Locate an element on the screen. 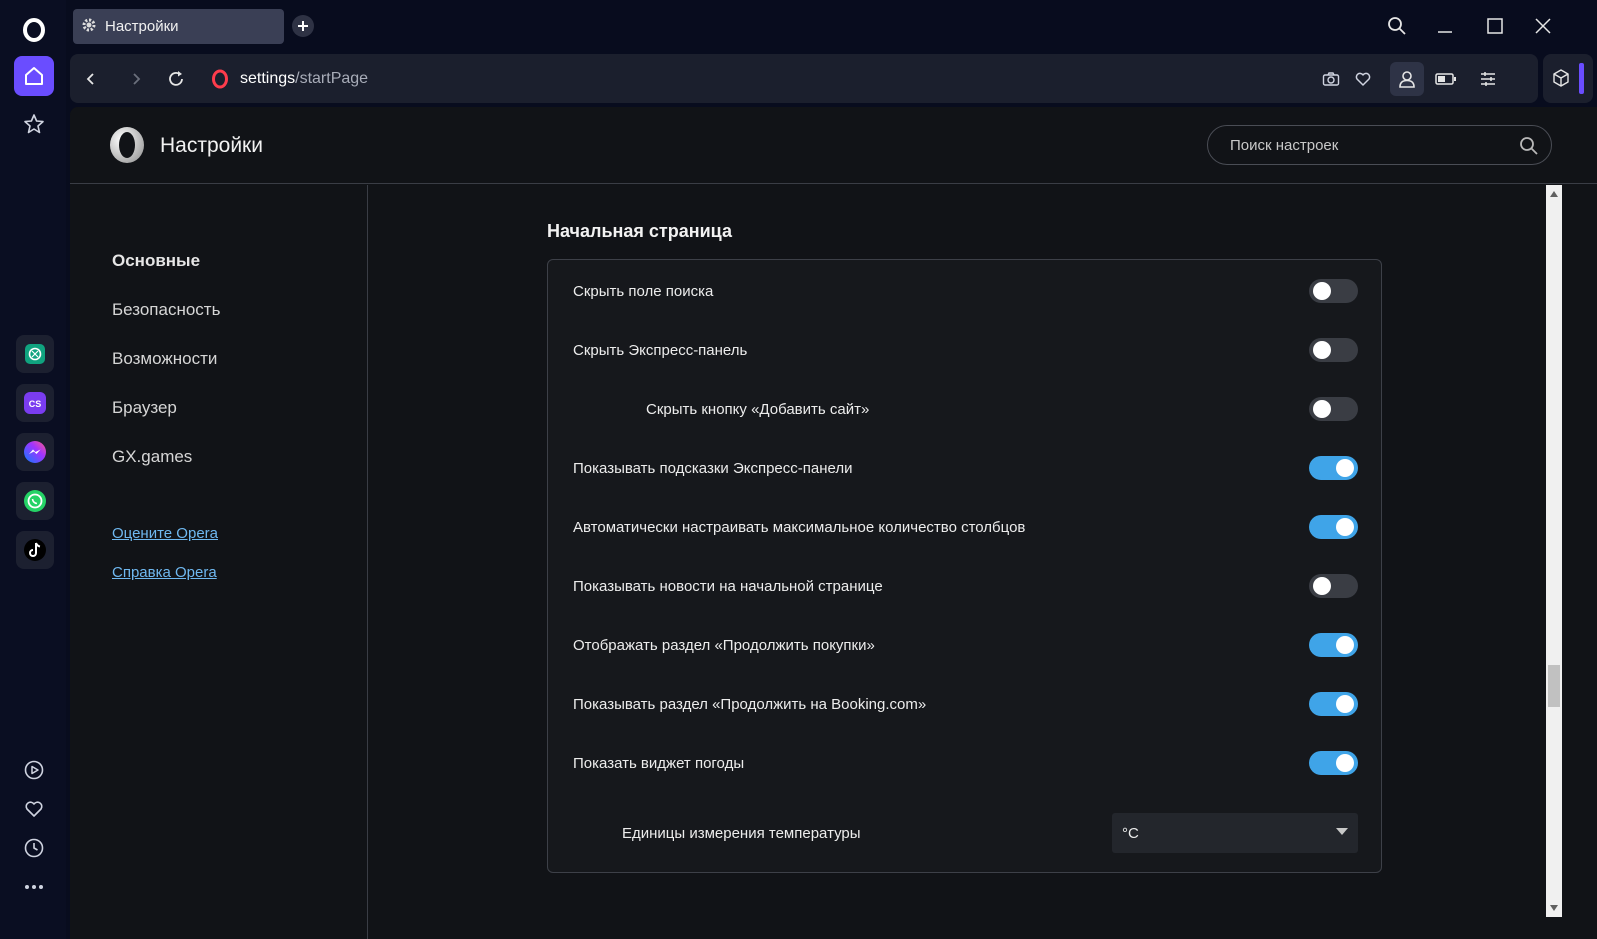 Image resolution: width=1597 pixels, height=939 pixels. address-bar: settings/startPage is located at coordinates (804, 78).